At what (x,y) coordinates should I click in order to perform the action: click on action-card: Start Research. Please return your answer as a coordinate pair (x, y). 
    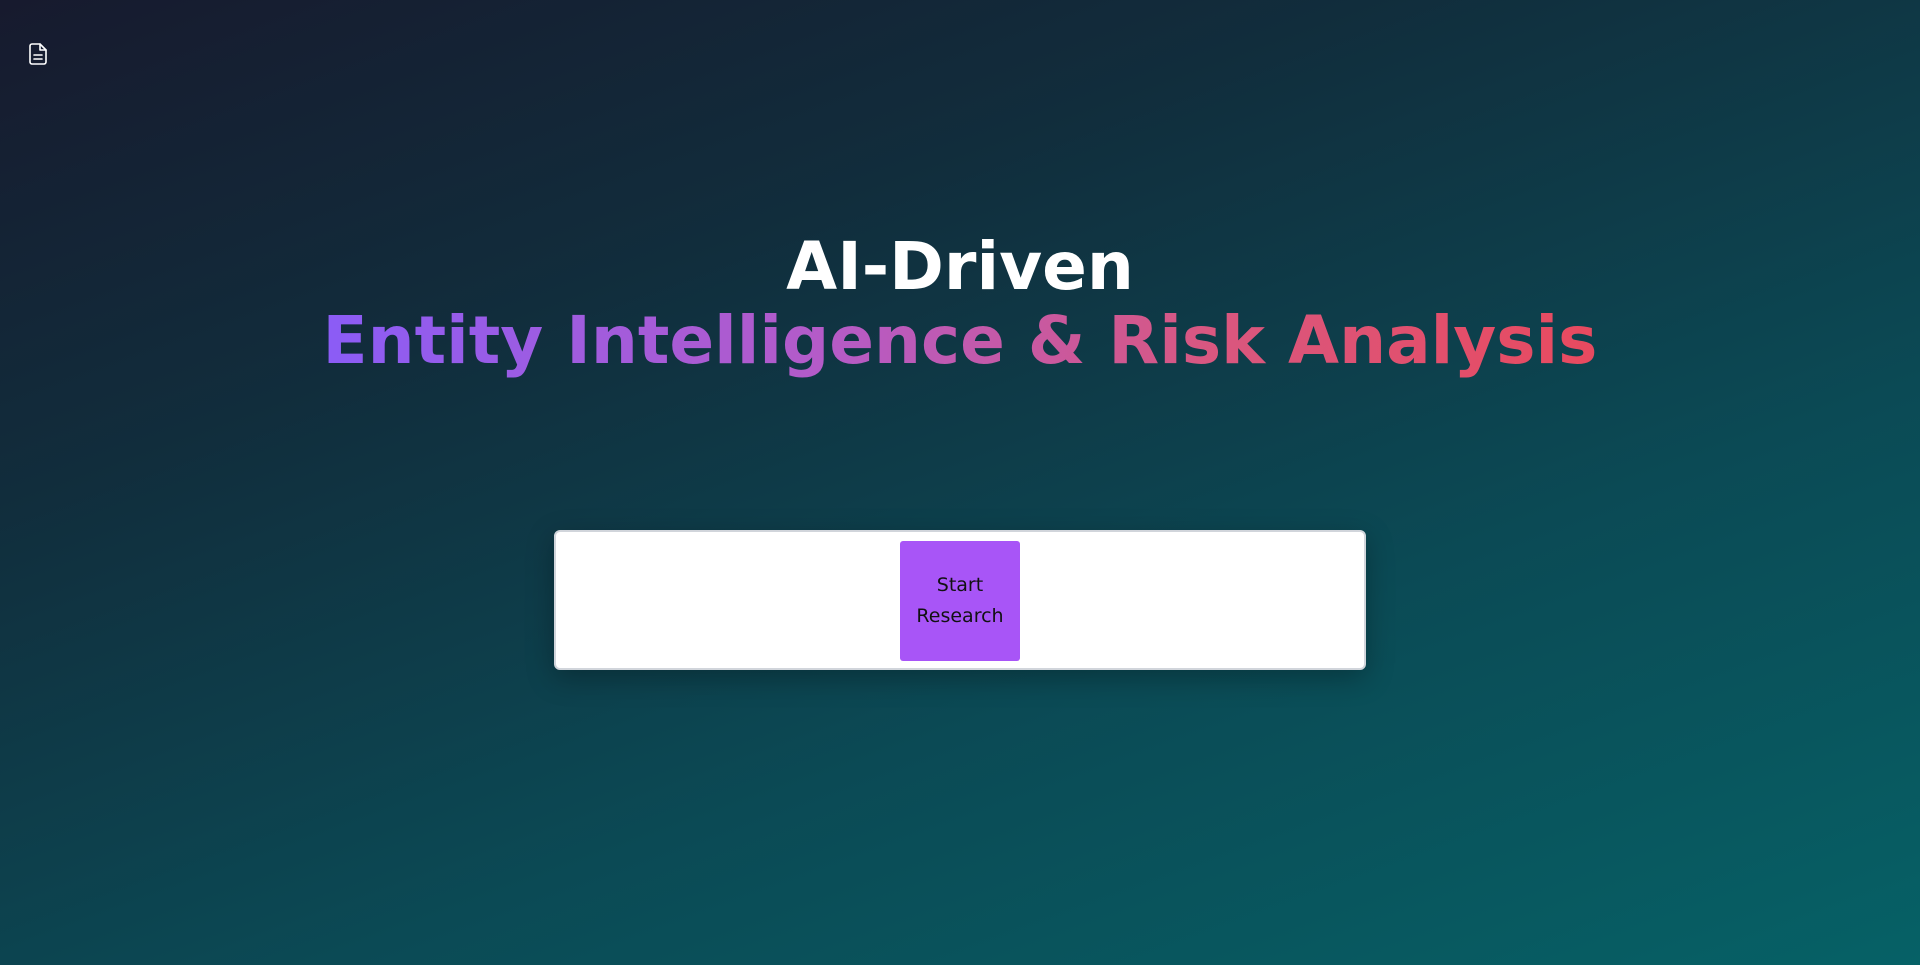
    Looking at the image, I should click on (960, 600).